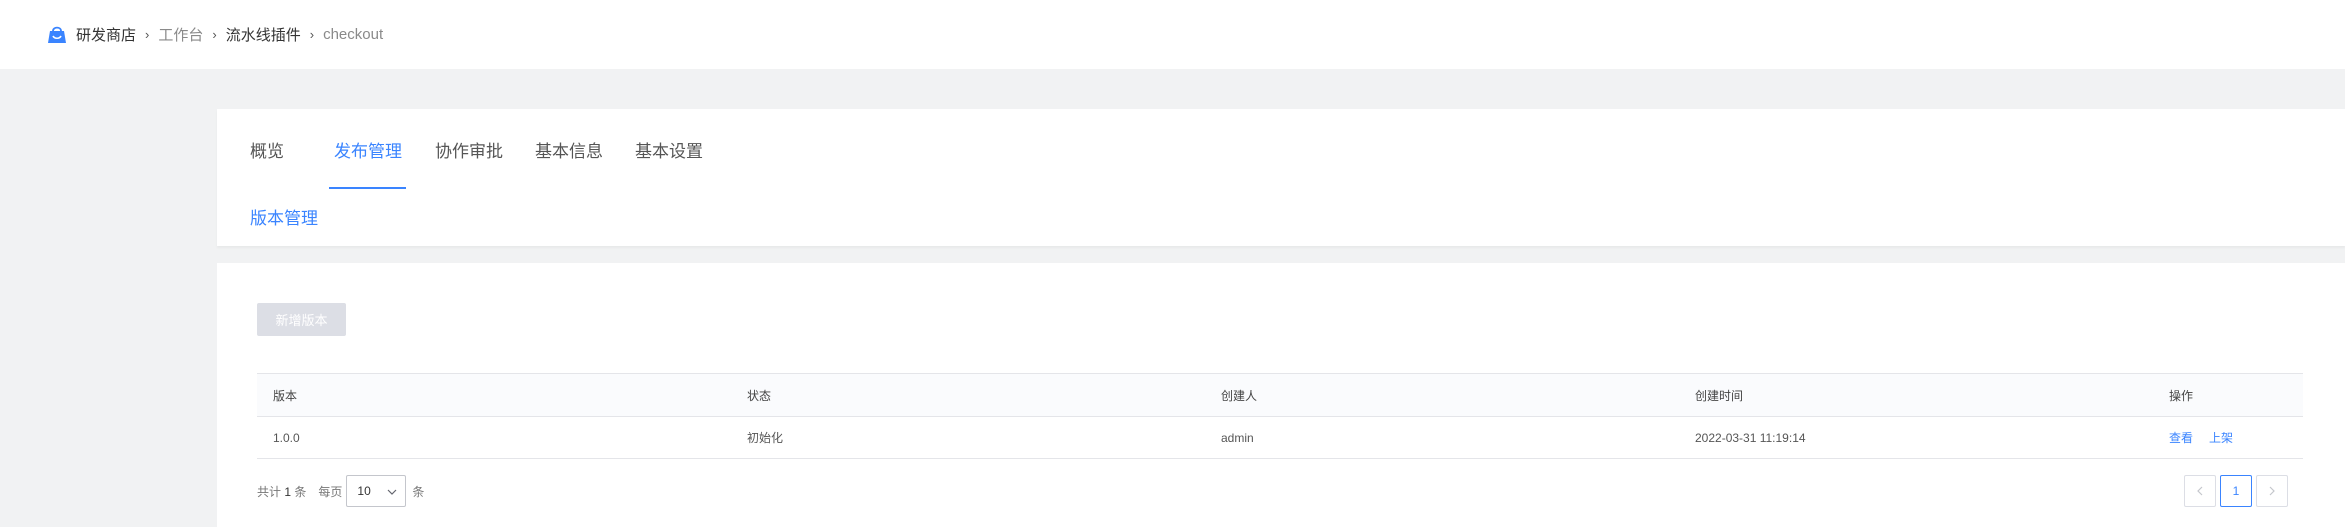 The height and width of the screenshot is (527, 2345). I want to click on tab-release-management: 发布管理, so click(368, 164).